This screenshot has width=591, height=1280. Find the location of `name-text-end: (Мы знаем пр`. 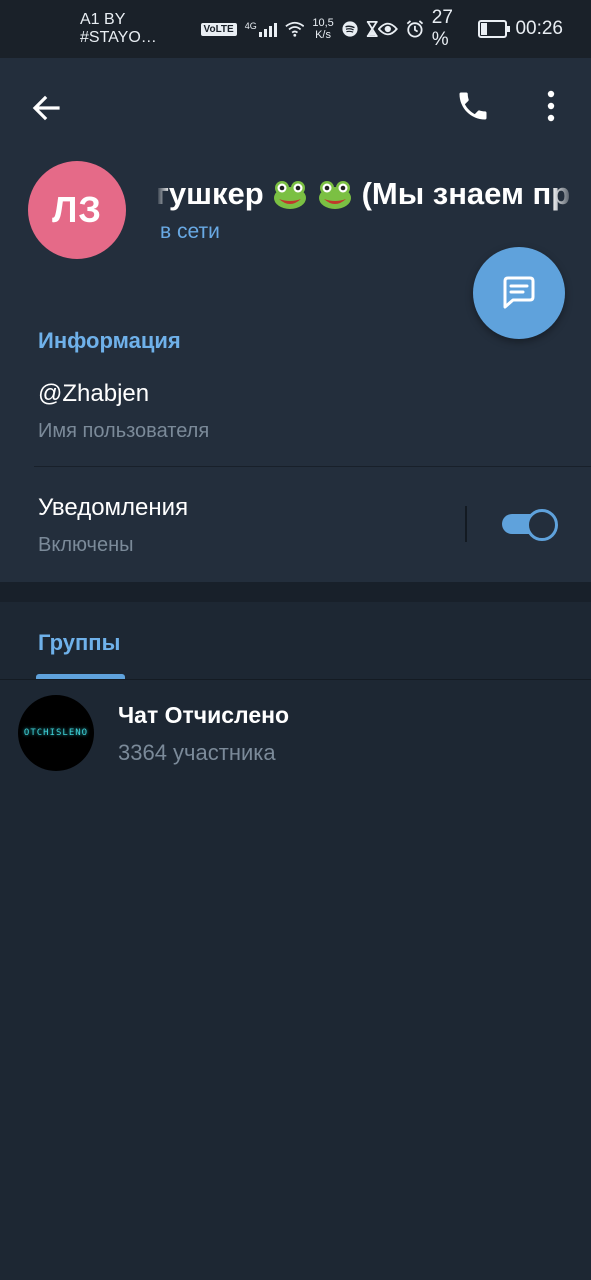

name-text-end: (Мы знаем пр is located at coordinates (466, 193).